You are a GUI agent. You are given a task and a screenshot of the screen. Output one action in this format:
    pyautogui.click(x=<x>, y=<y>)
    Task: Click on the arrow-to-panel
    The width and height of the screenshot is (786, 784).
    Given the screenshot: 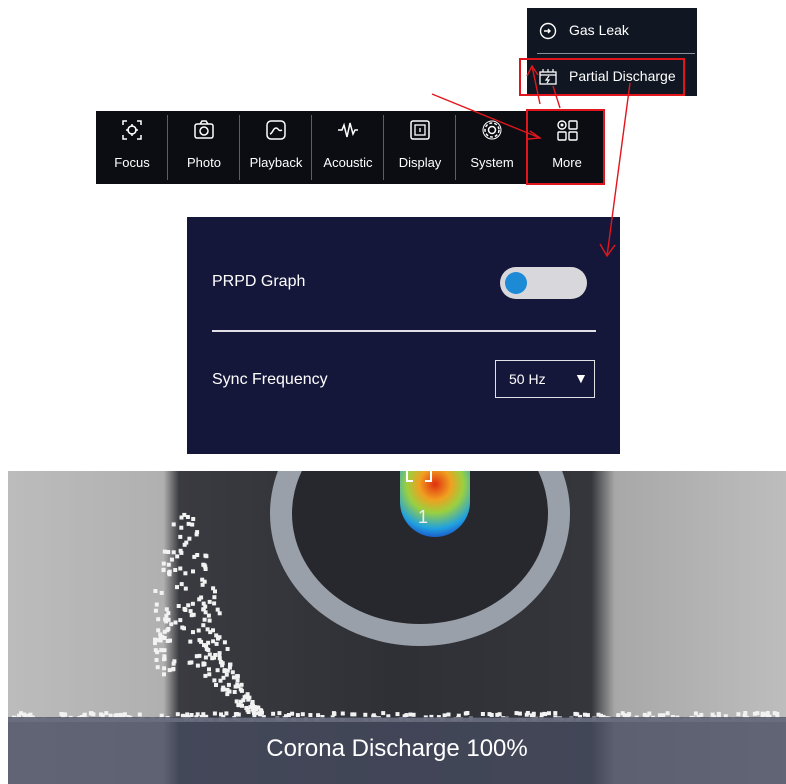 What is the action you would take?
    pyautogui.click(x=618, y=169)
    